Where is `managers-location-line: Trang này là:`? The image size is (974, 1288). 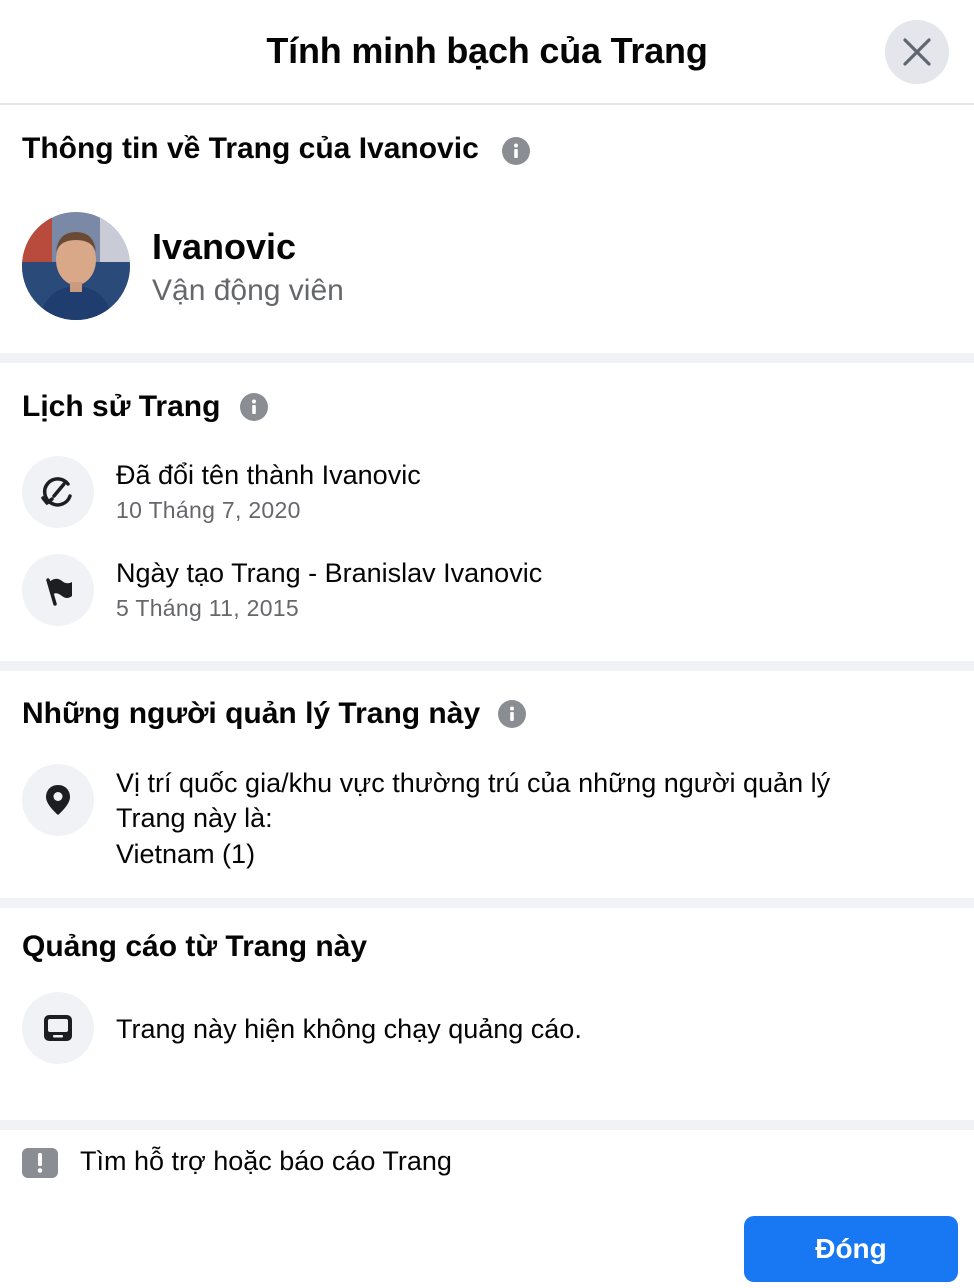
managers-location-line: Trang này là: is located at coordinates (194, 818).